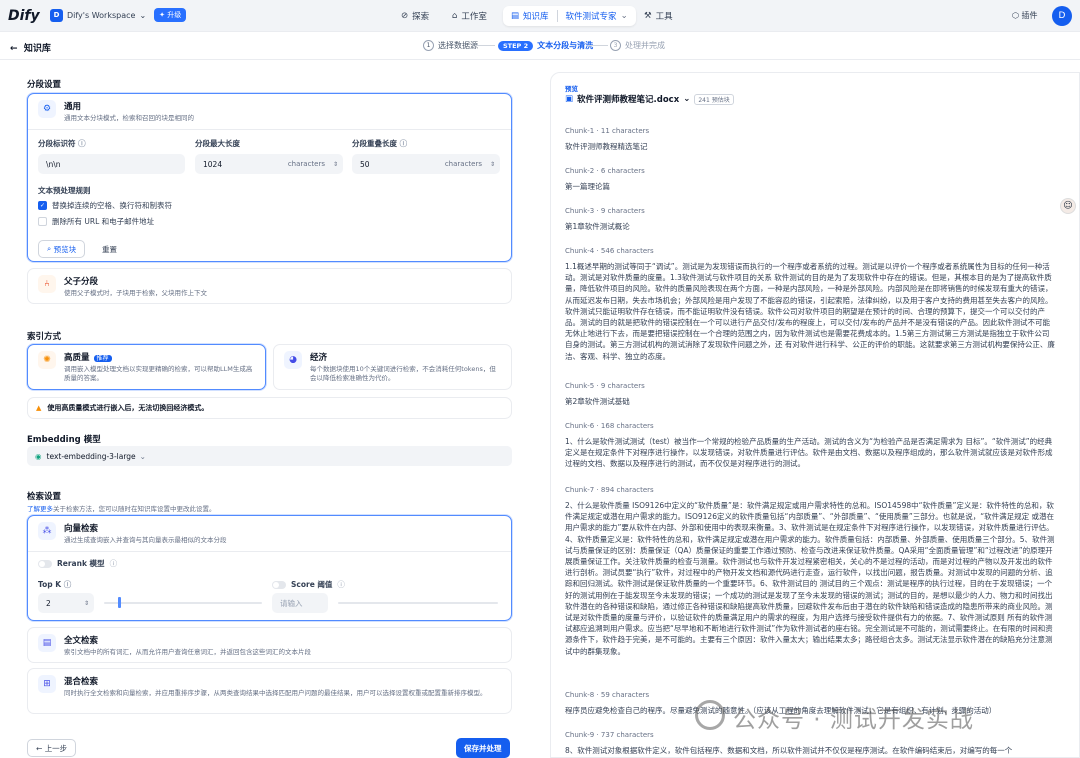  I want to click on overlap-label: 分段重叠长度 ⓘ, so click(380, 144).